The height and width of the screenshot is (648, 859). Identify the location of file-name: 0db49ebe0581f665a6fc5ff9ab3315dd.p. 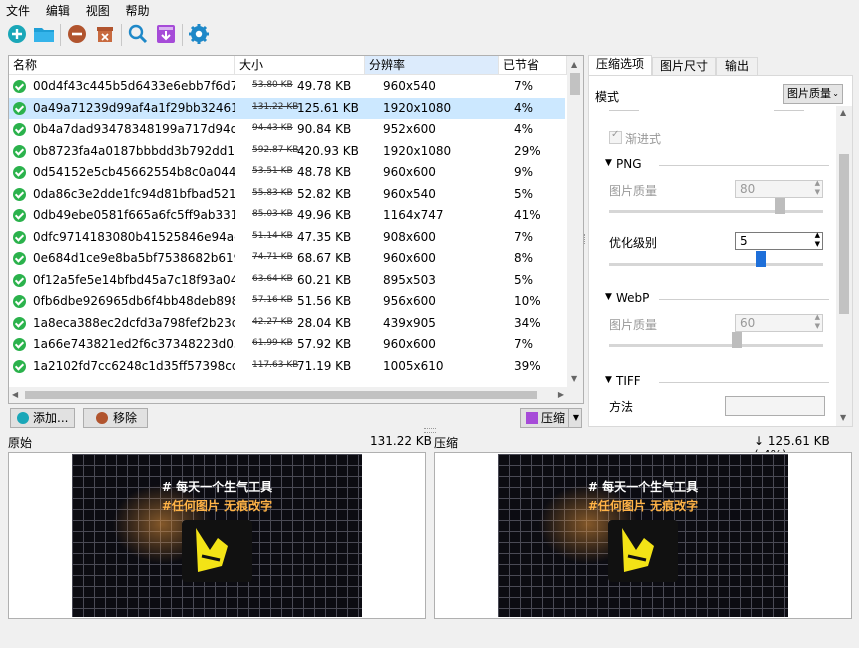
(134, 215).